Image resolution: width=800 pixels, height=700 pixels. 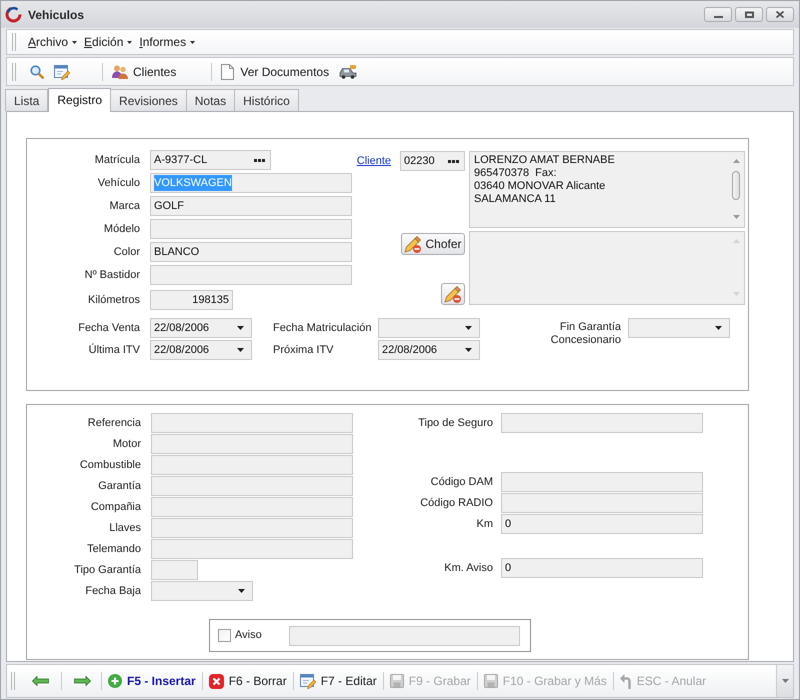 What do you see at coordinates (80, 100) in the screenshot?
I see `tab: Registro` at bounding box center [80, 100].